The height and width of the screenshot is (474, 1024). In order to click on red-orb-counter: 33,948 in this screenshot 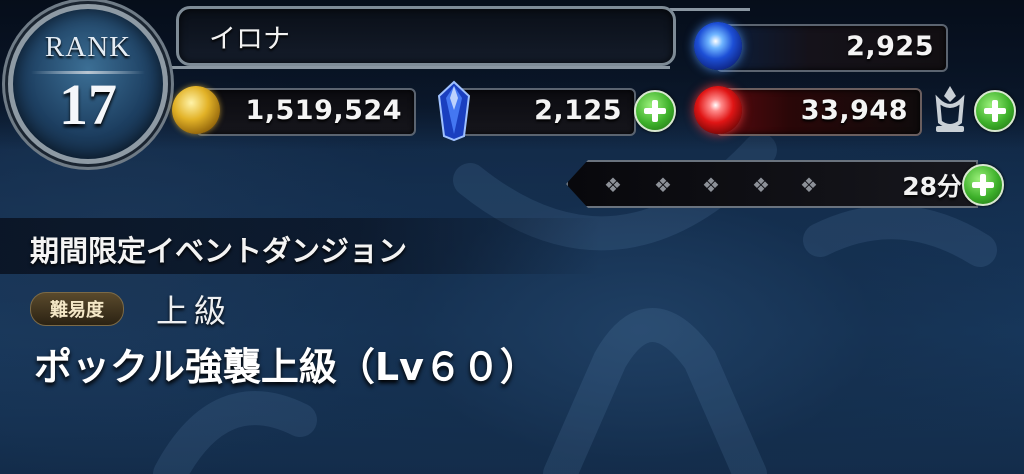, I will do `click(819, 112)`.